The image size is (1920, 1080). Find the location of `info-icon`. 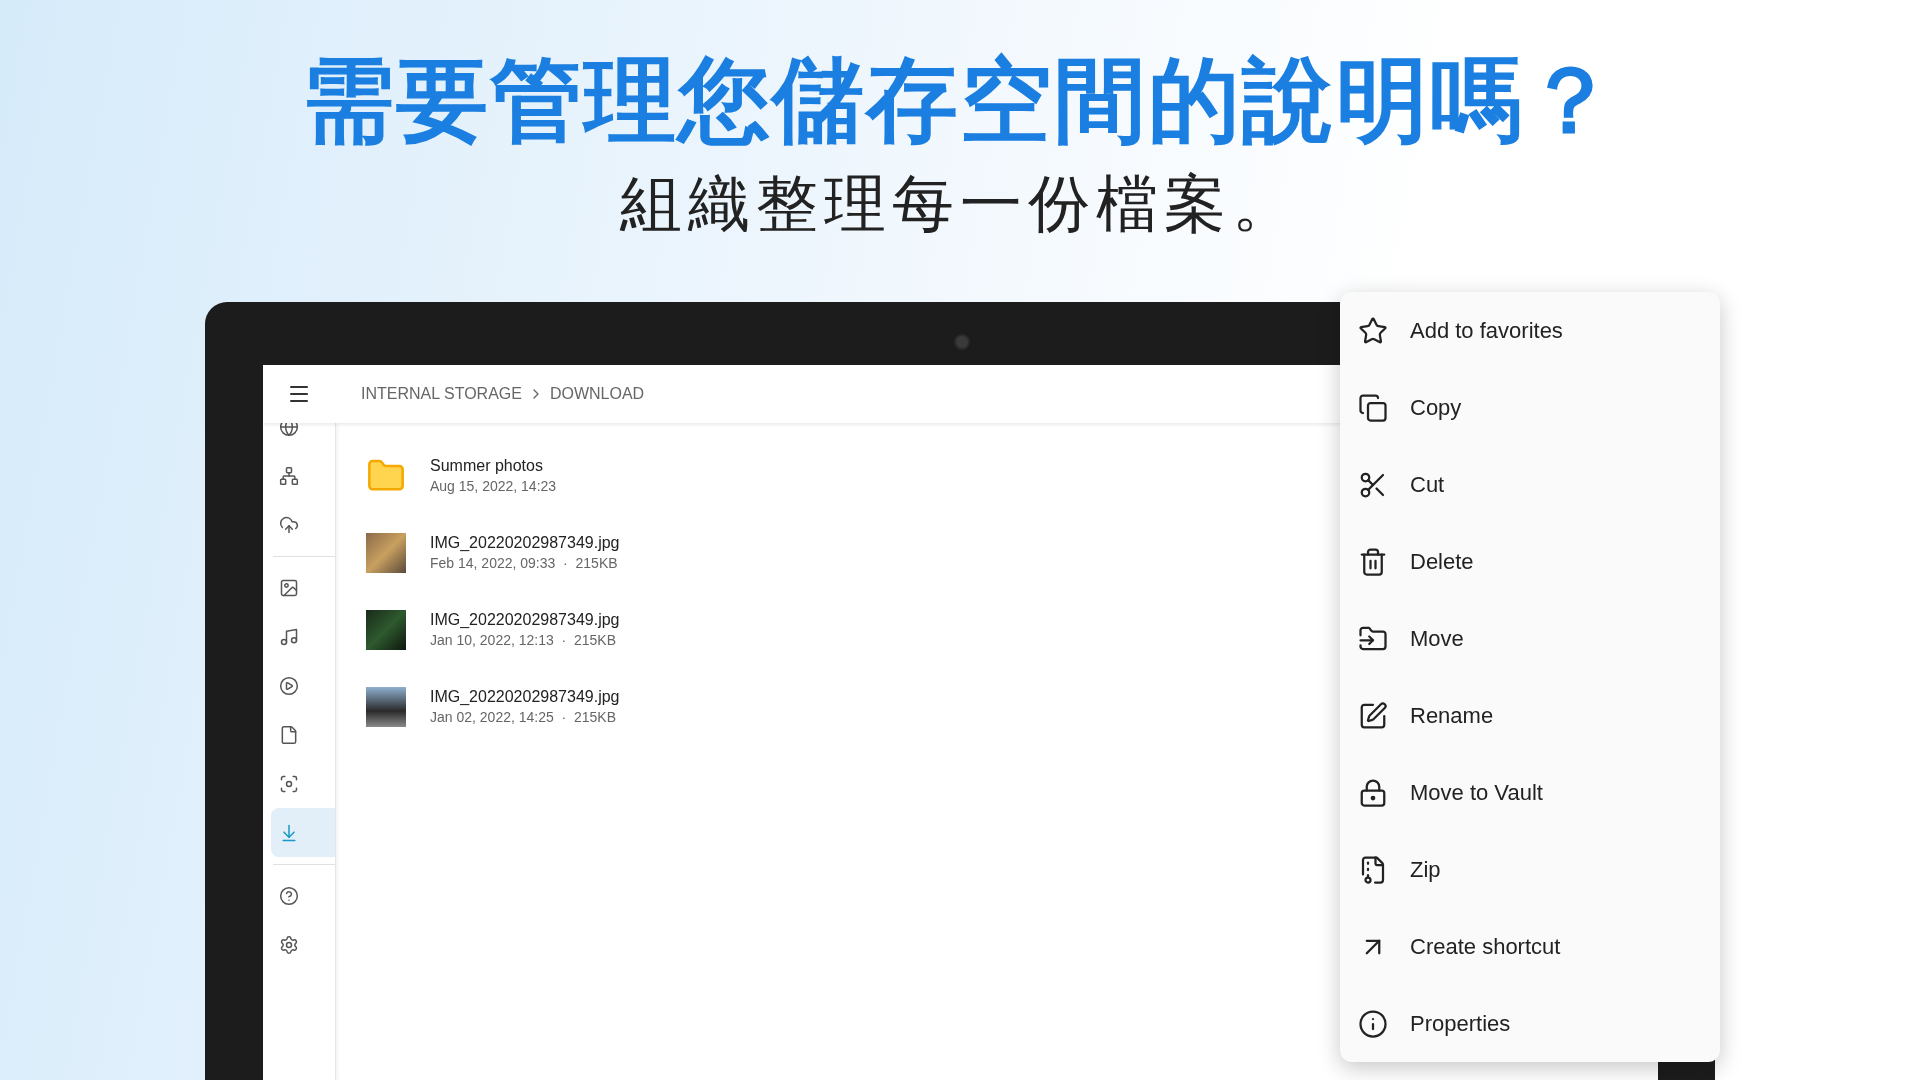

info-icon is located at coordinates (1373, 1023).